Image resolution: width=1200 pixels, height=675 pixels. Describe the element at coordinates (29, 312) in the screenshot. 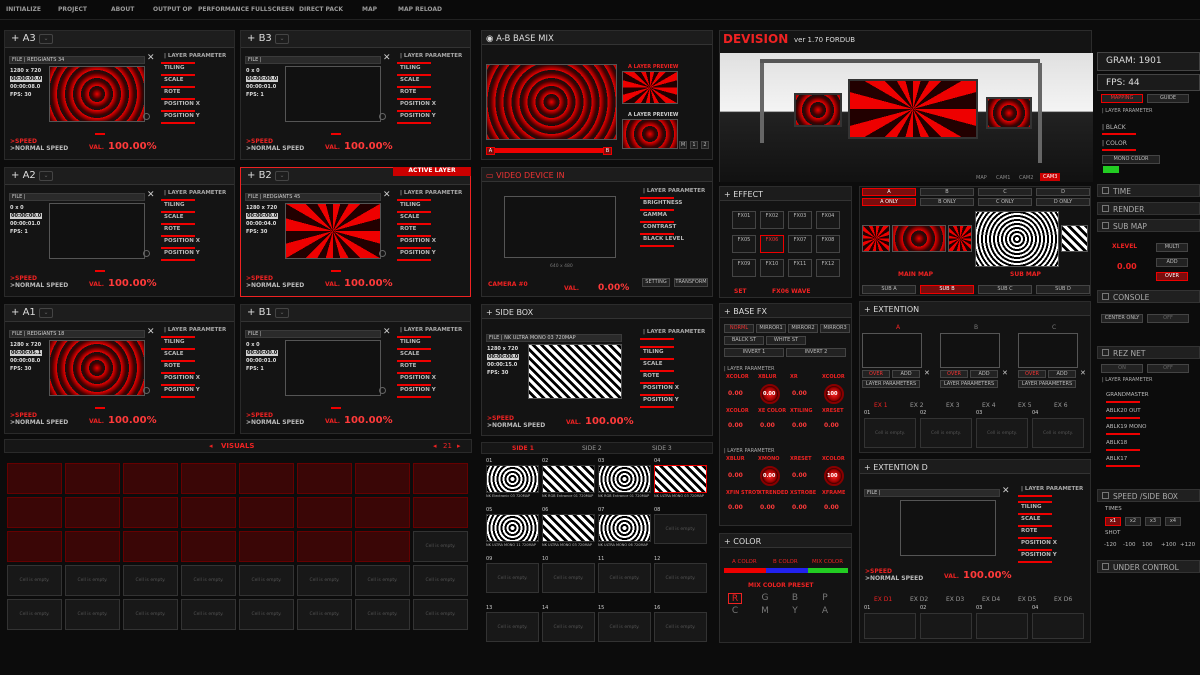

I see `layer-name: A1` at that location.